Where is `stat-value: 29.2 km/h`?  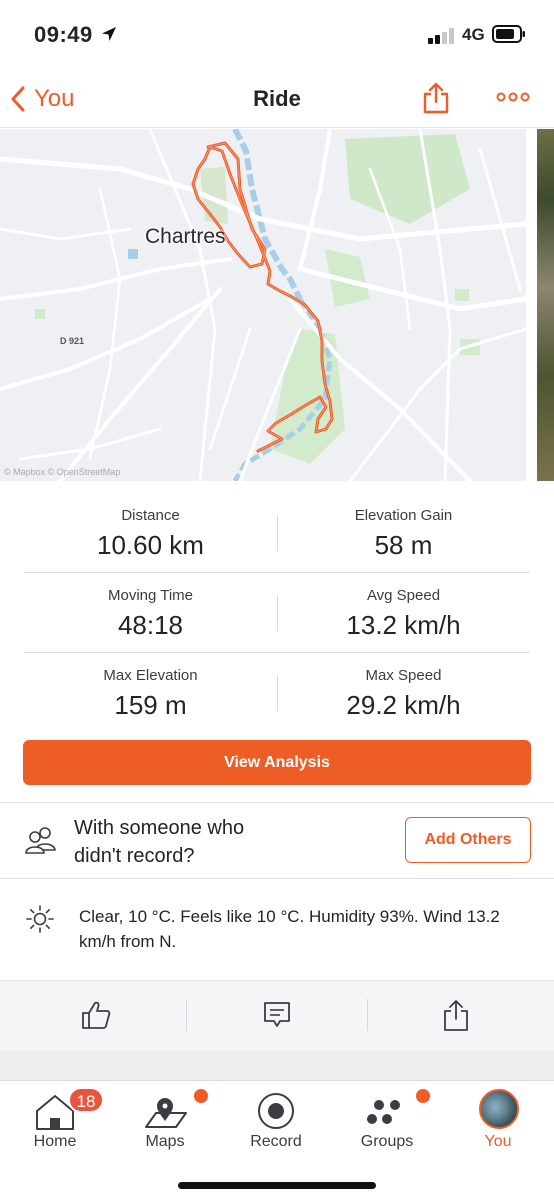
stat-value: 29.2 km/h is located at coordinates (403, 705).